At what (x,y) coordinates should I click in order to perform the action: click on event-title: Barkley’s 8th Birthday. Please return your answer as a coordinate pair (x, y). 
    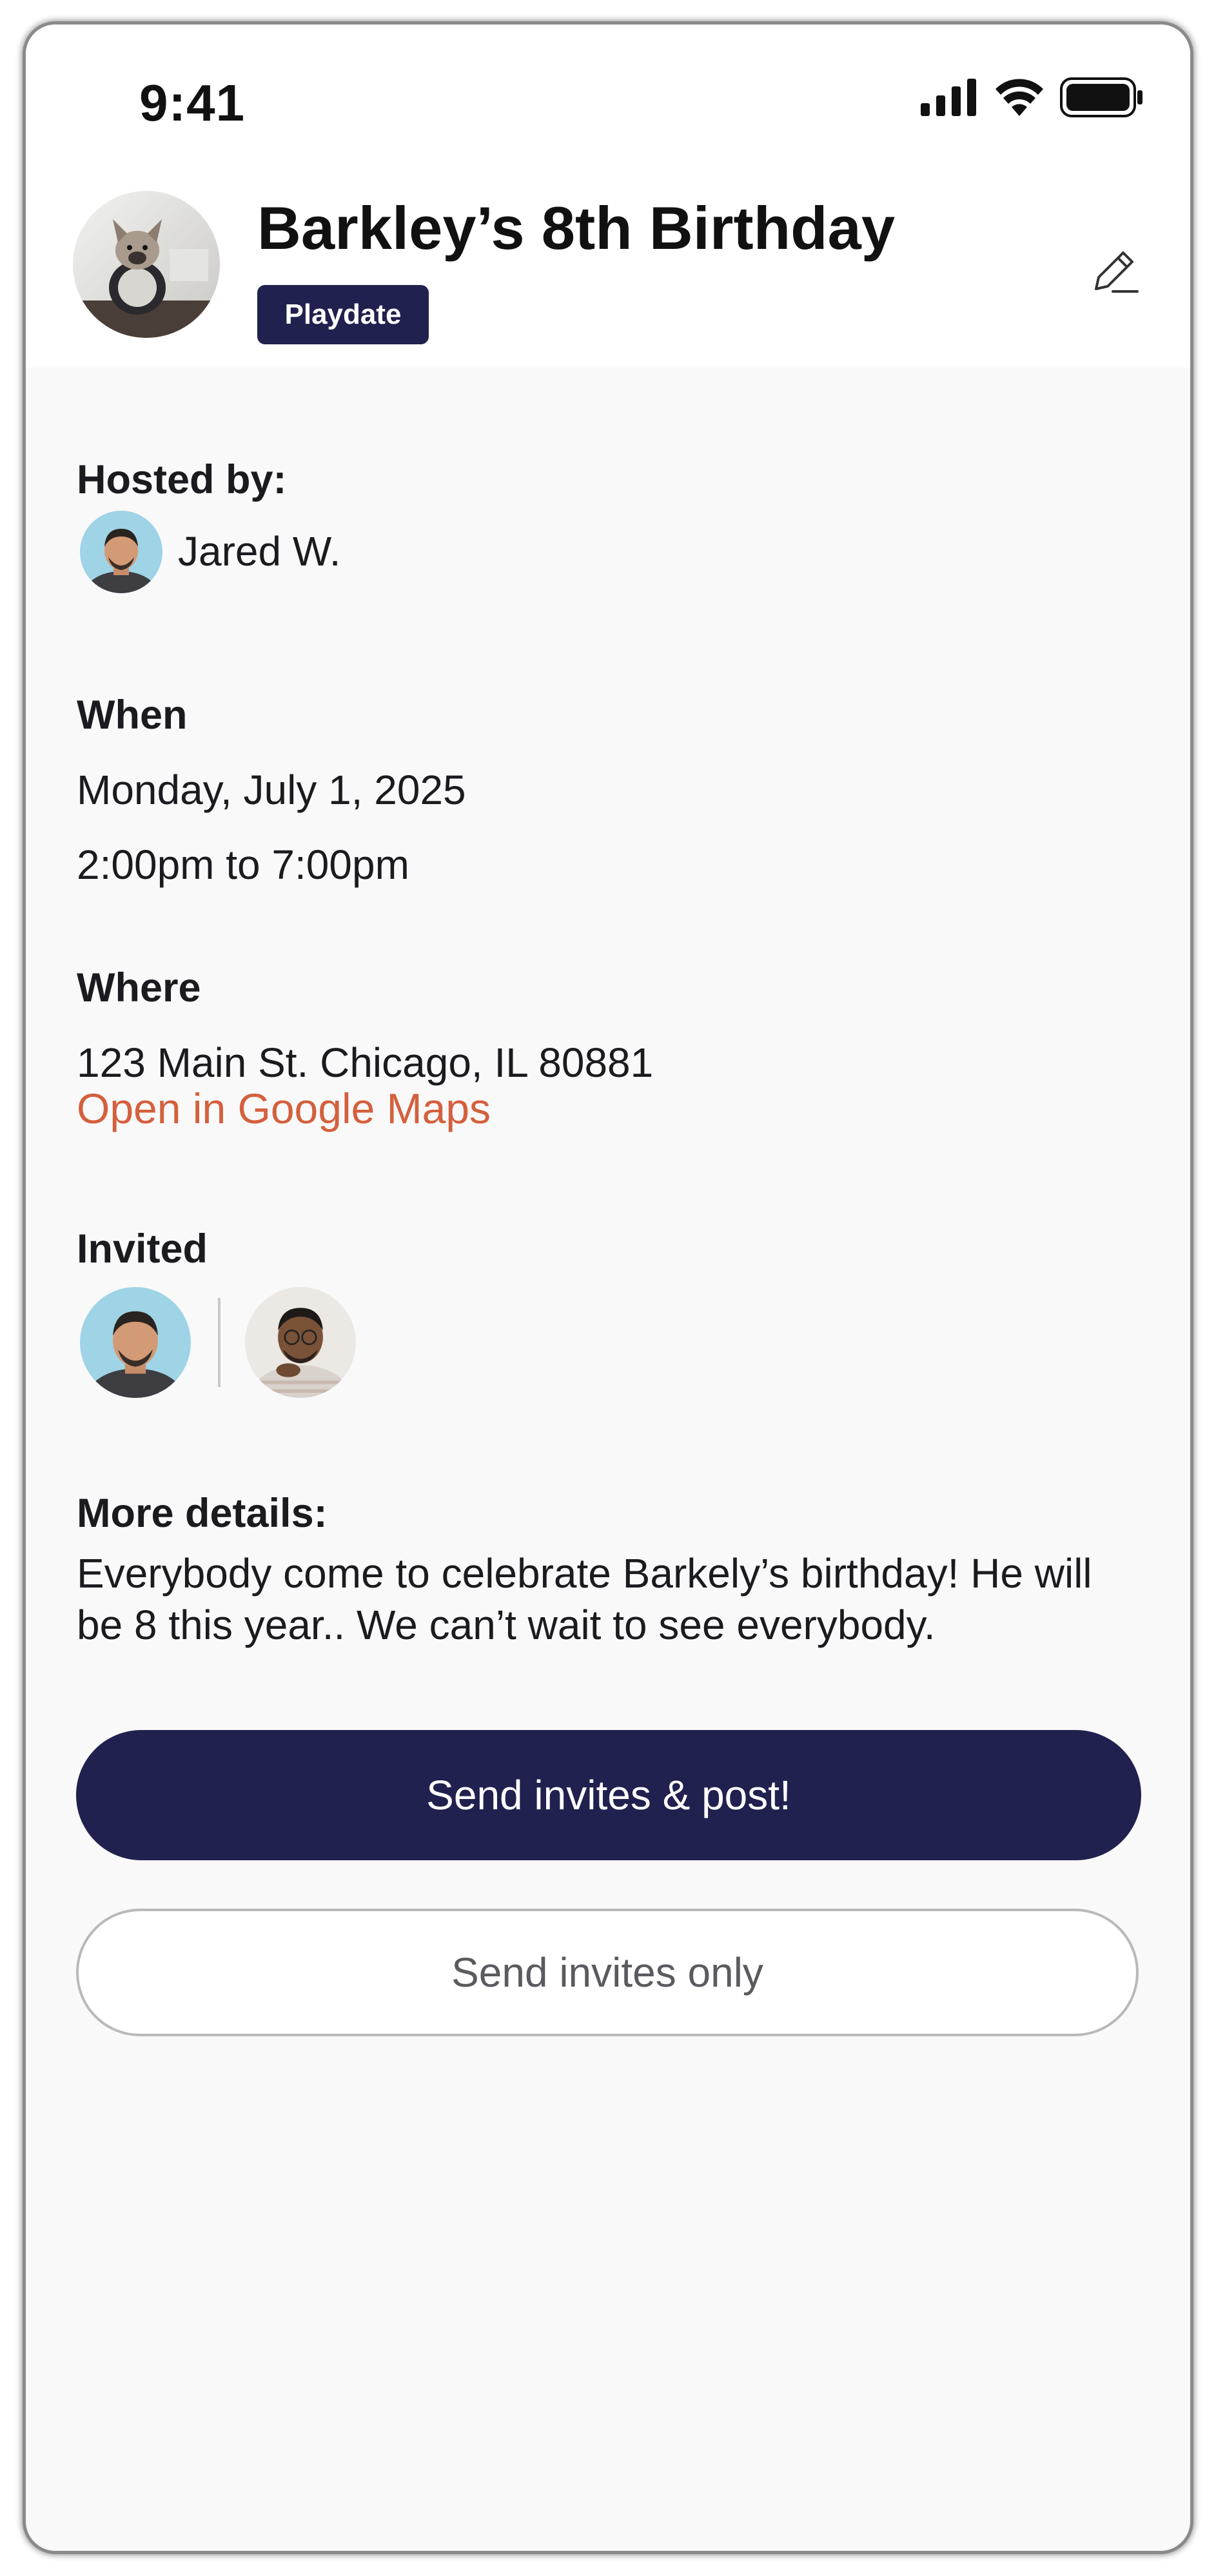
    Looking at the image, I should click on (576, 228).